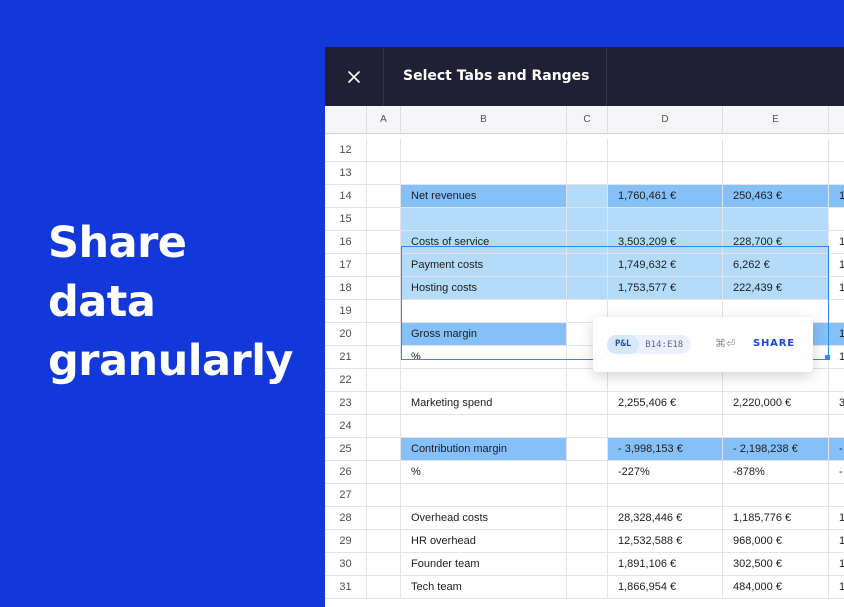 Image resolution: width=844 pixels, height=607 pixels. Describe the element at coordinates (484, 541) in the screenshot. I see `cell-b: HR overhead` at that location.